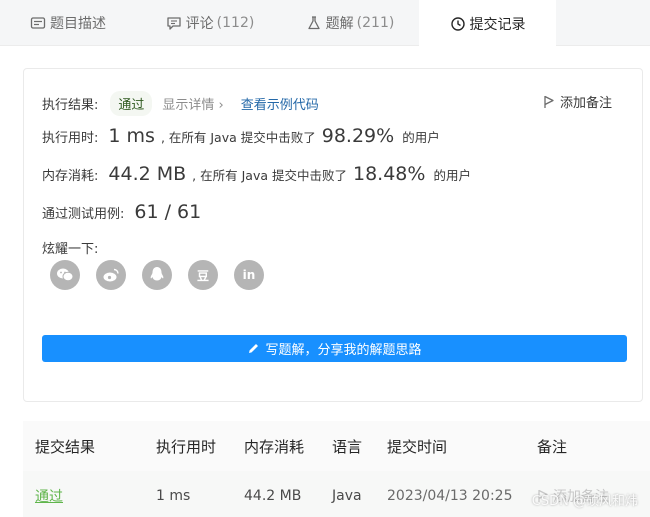 The width and height of the screenshot is (650, 517). What do you see at coordinates (168, 212) in the screenshot?
I see `tests-value: 61 / 61` at bounding box center [168, 212].